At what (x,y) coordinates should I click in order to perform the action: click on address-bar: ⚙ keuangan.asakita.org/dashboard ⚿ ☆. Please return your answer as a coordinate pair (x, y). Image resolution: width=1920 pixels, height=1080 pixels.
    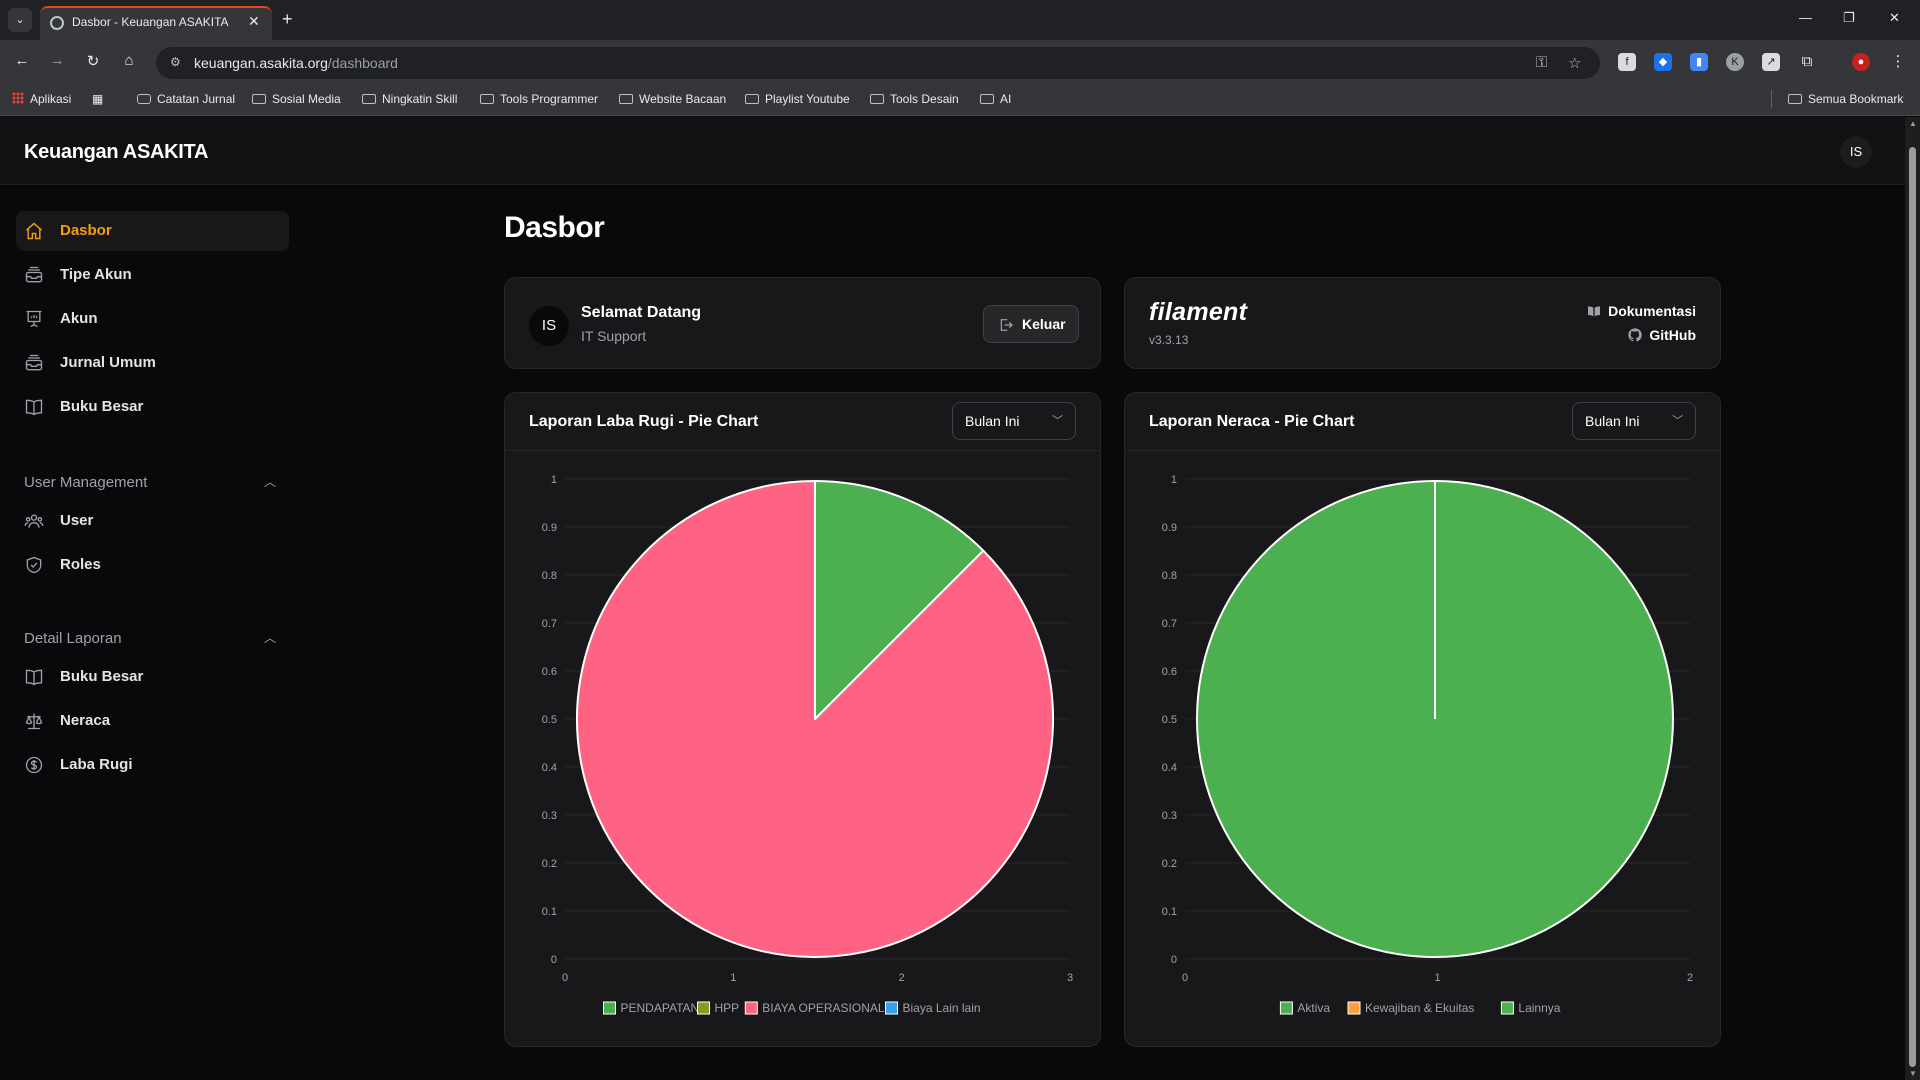
    Looking at the image, I should click on (878, 63).